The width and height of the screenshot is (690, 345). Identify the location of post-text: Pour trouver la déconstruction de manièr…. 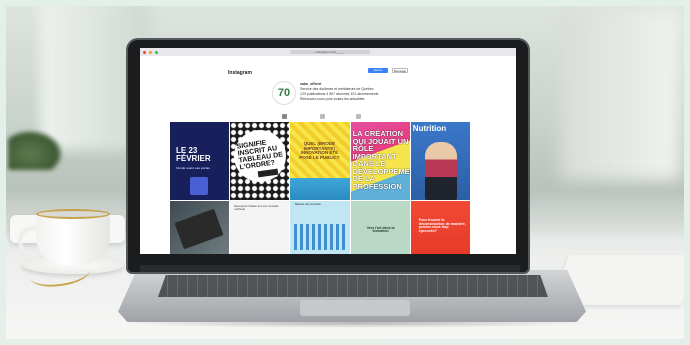
(442, 225).